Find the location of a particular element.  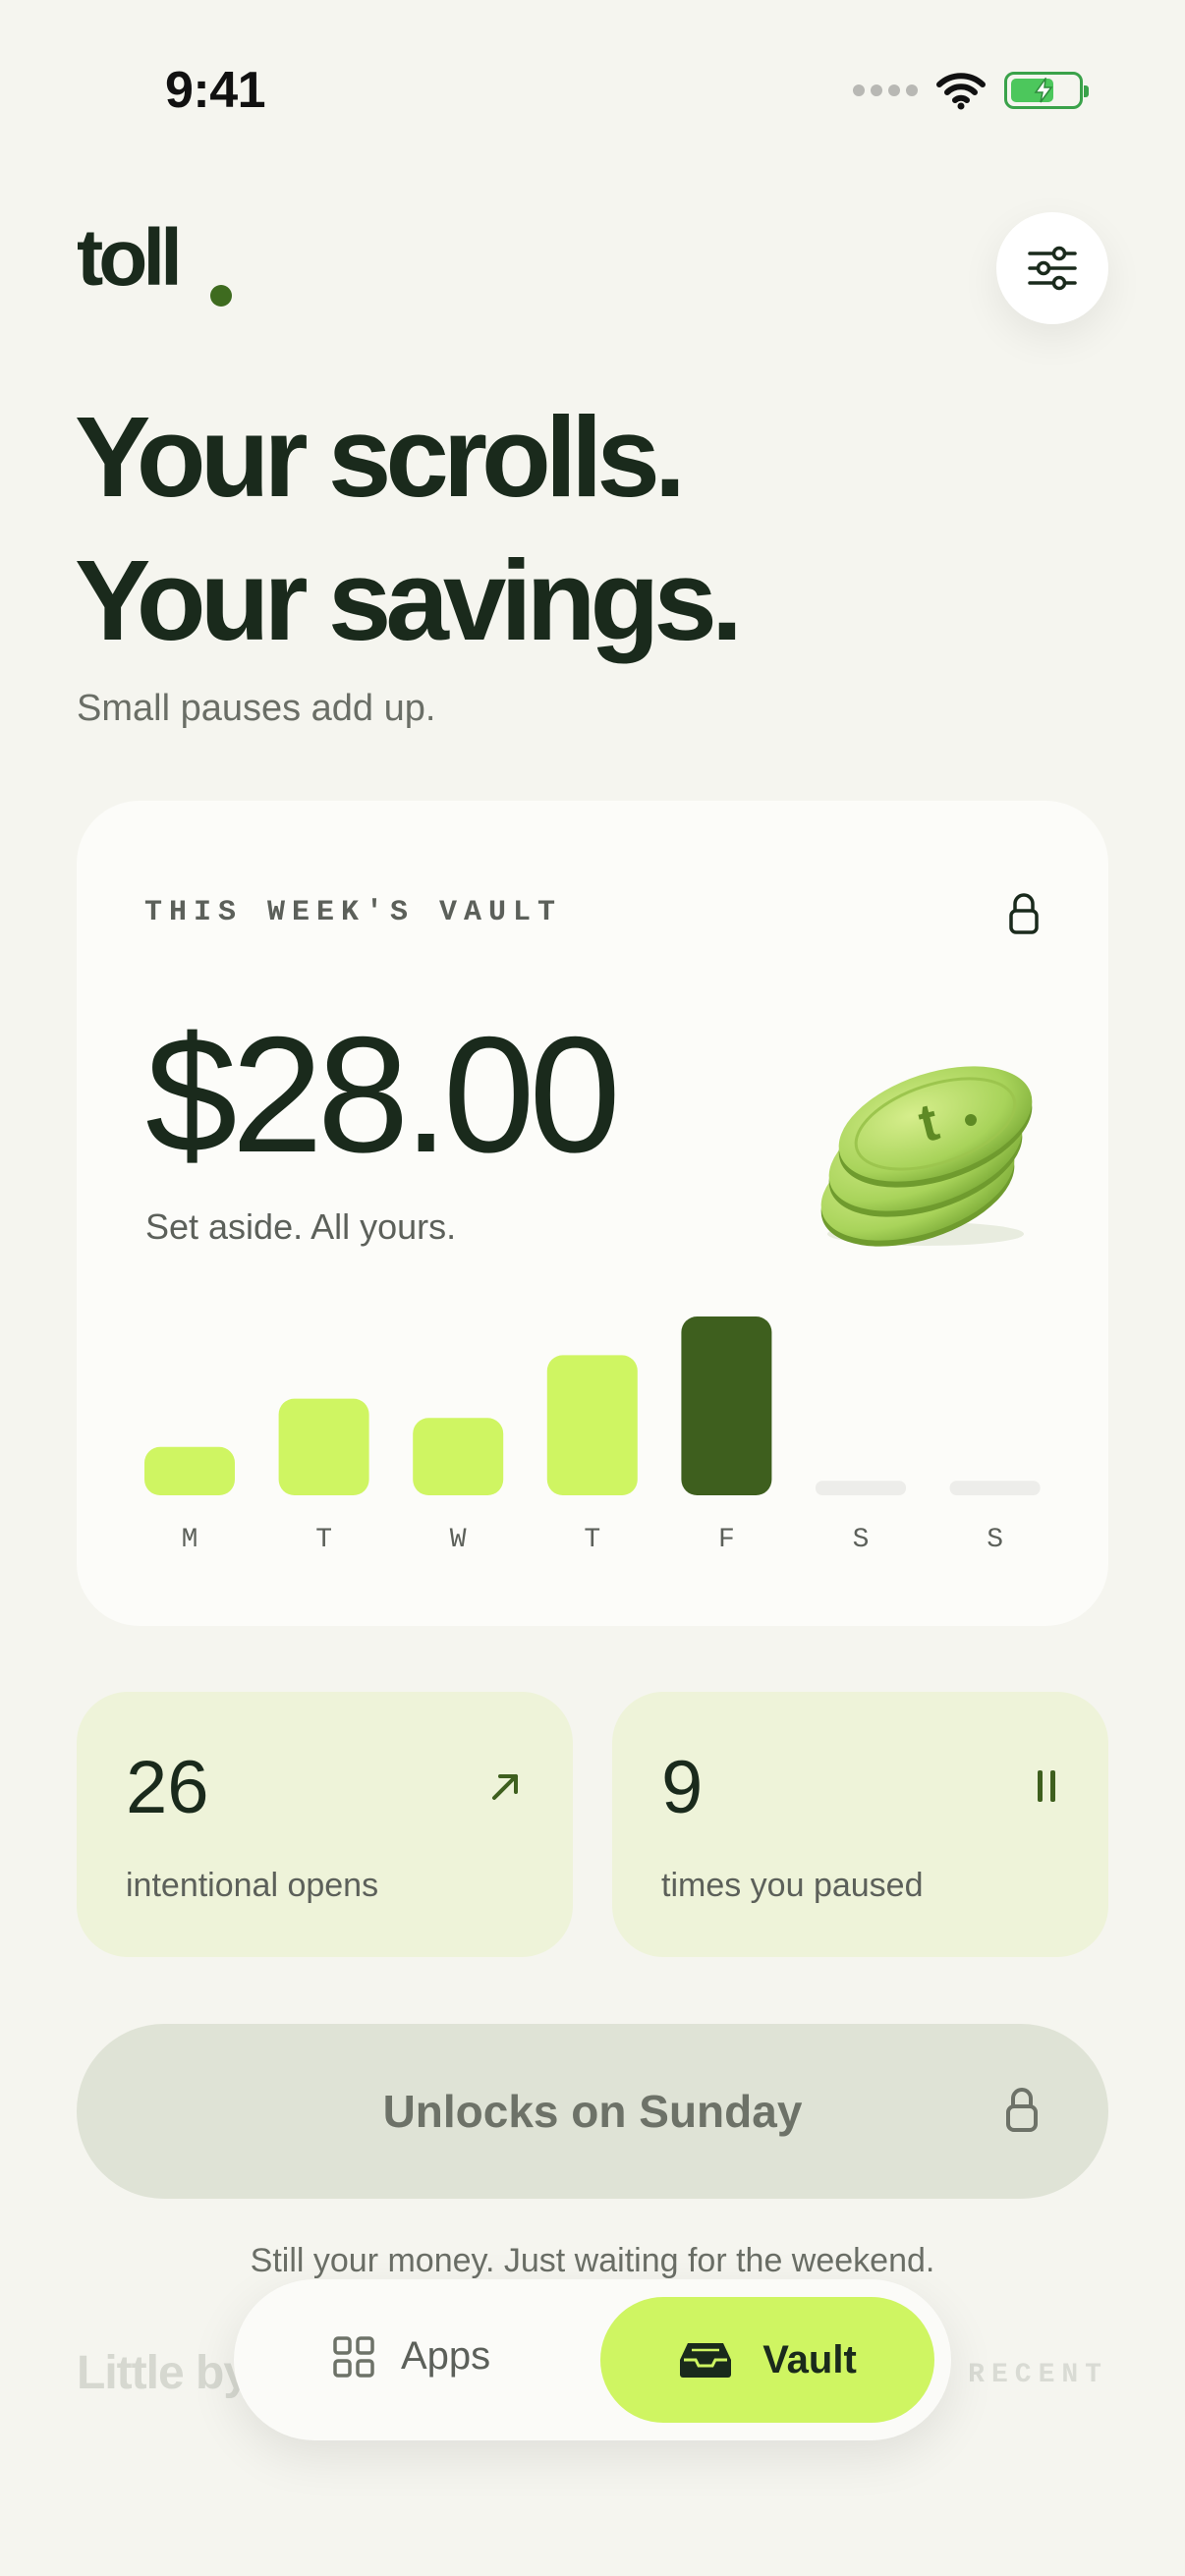

coin-stack-icon: t is located at coordinates (927, 1156).